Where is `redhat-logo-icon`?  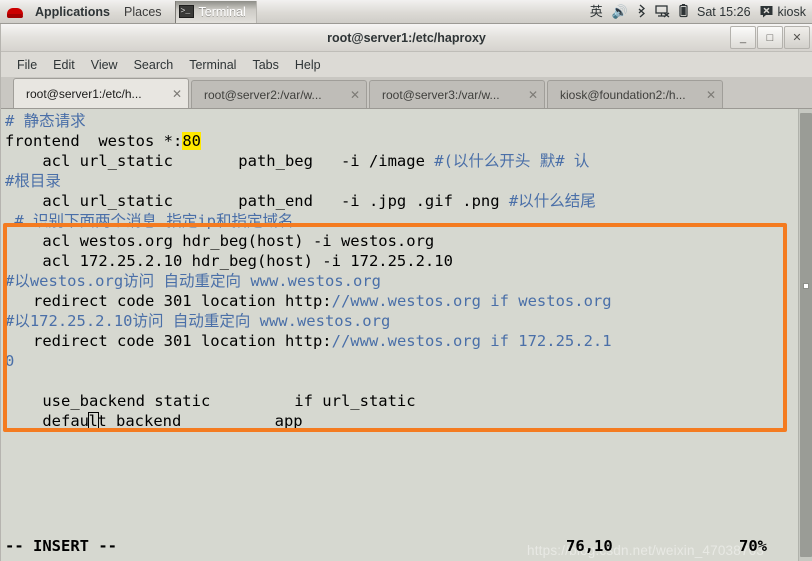 redhat-logo-icon is located at coordinates (15, 12).